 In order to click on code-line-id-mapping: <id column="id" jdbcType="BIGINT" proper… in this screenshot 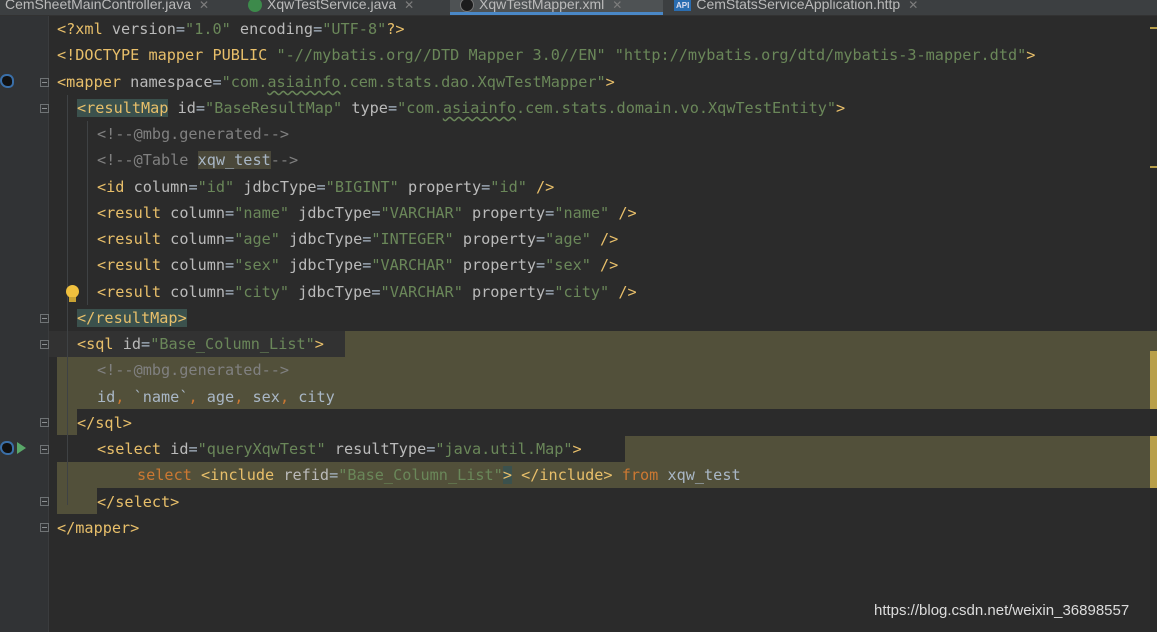, I will do `click(326, 187)`.